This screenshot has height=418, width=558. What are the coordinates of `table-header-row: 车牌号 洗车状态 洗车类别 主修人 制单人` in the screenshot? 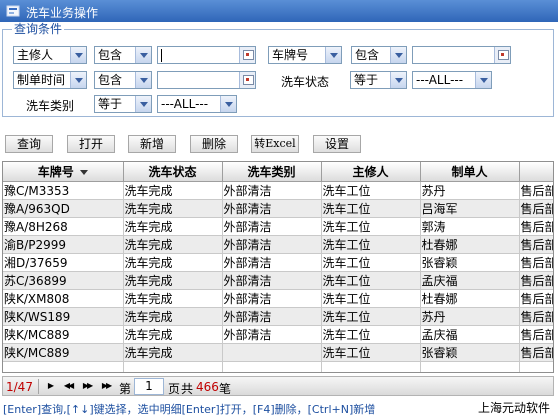 It's located at (278, 172).